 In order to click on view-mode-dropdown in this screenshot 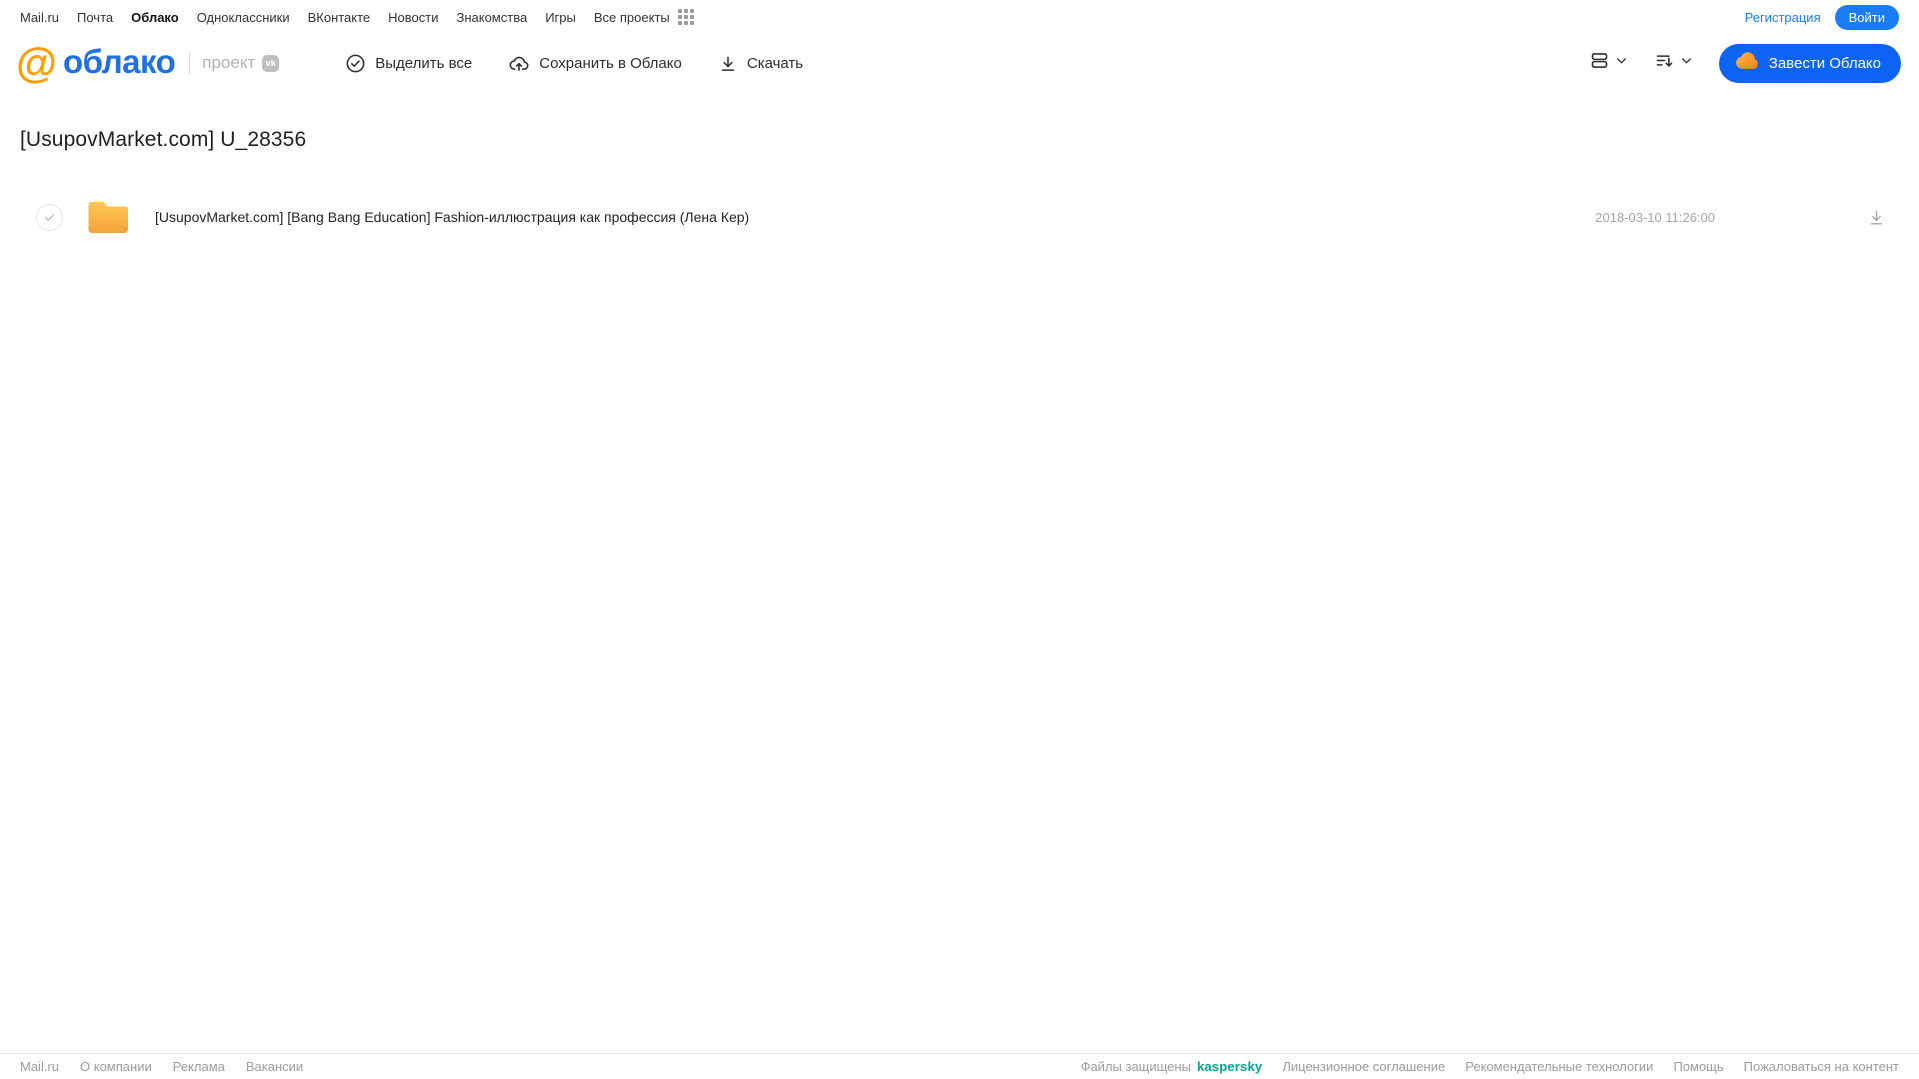, I will do `click(1608, 63)`.